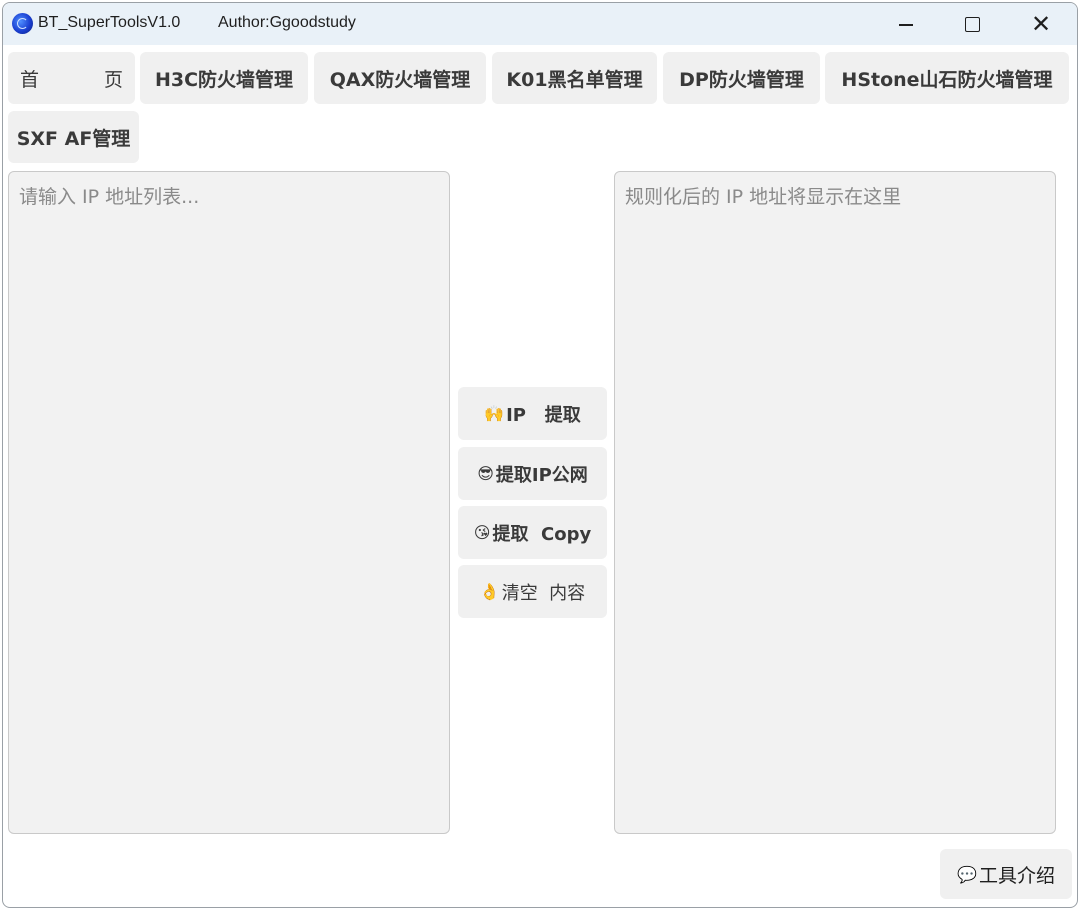 Image resolution: width=1080 pixels, height=909 pixels. I want to click on raised-hands-icon: 🙌, so click(494, 413).